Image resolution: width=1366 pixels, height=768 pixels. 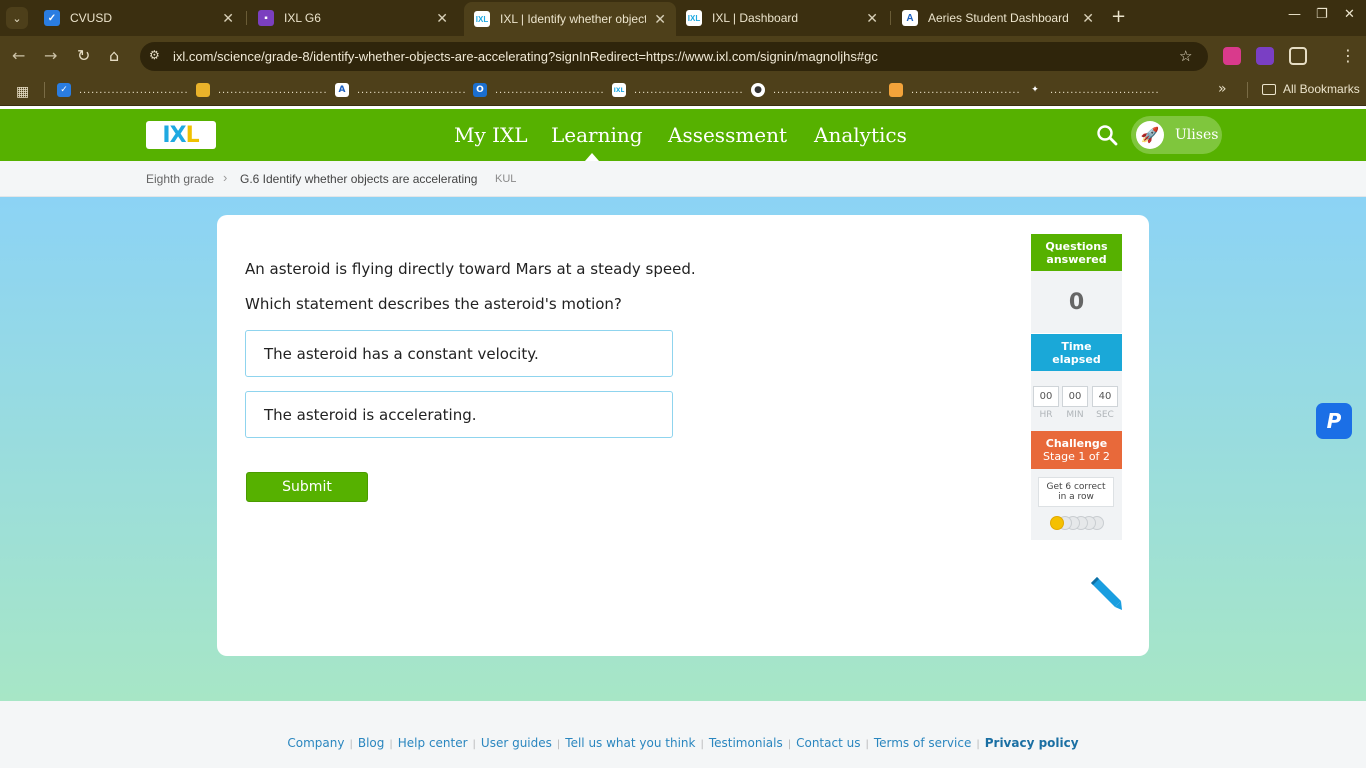 What do you see at coordinates (459, 353) in the screenshot?
I see `answer-choice-constant-velocity: The asteroid has a constant velocity.` at bounding box center [459, 353].